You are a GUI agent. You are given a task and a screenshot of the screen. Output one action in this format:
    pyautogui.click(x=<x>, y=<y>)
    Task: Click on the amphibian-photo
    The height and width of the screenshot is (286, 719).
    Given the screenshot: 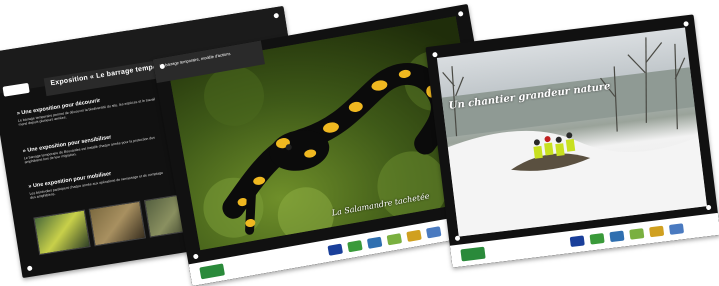 What is the action you would take?
    pyautogui.click(x=117, y=223)
    